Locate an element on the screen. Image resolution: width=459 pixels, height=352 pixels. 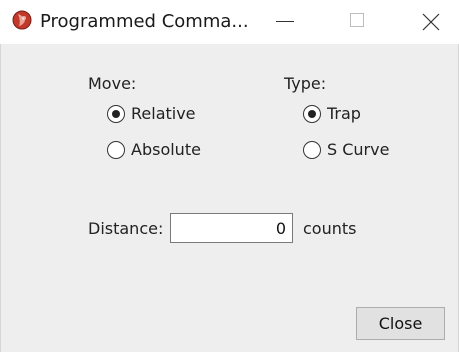
distance-input is located at coordinates (231, 228).